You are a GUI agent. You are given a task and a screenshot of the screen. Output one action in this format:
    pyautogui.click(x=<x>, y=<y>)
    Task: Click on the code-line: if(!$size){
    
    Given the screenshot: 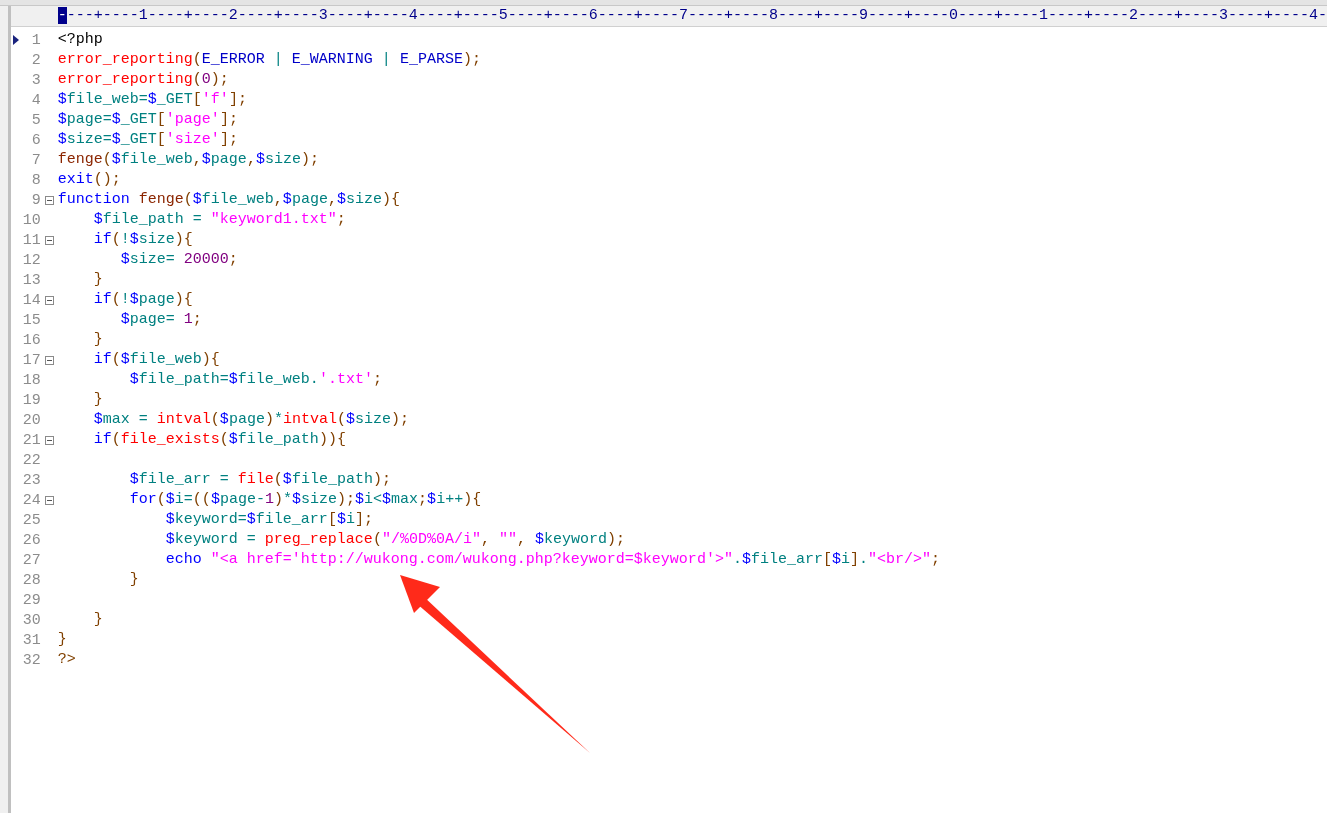 What is the action you would take?
    pyautogui.click(x=142, y=240)
    